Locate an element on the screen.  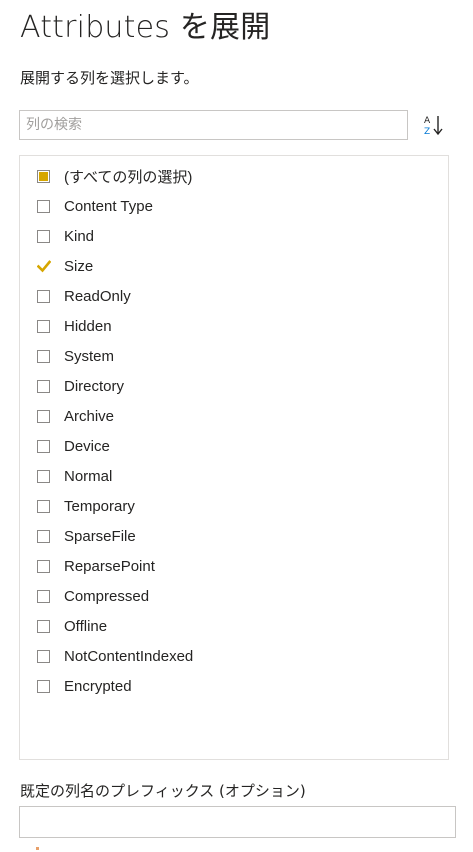
column-item: Archive is located at coordinates (75, 416).